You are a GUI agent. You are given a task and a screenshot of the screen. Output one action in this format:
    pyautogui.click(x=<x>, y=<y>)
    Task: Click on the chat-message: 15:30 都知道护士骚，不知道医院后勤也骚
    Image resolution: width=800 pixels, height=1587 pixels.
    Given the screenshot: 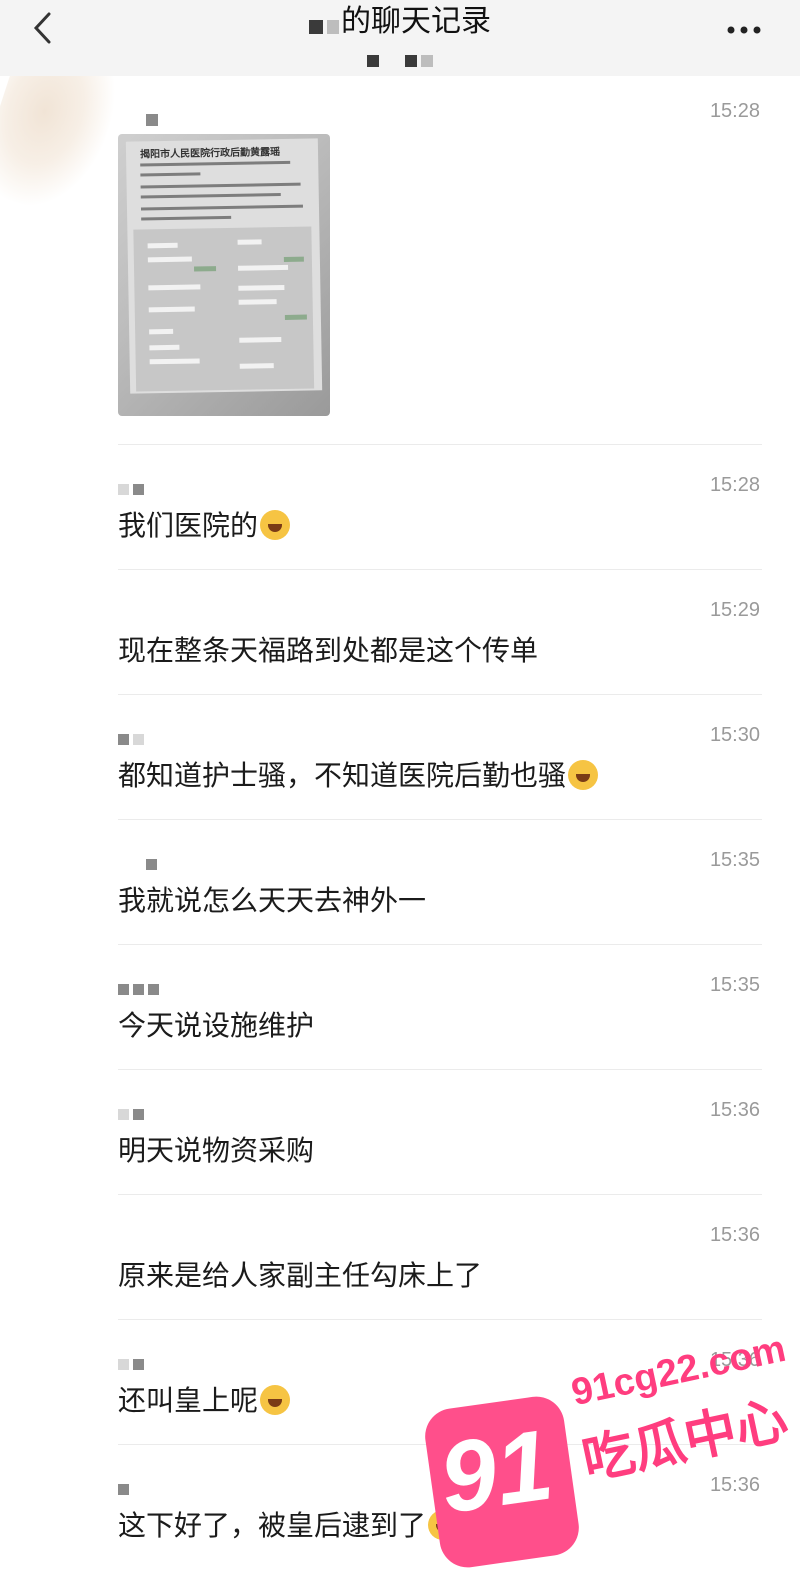 What is the action you would take?
    pyautogui.click(x=440, y=757)
    